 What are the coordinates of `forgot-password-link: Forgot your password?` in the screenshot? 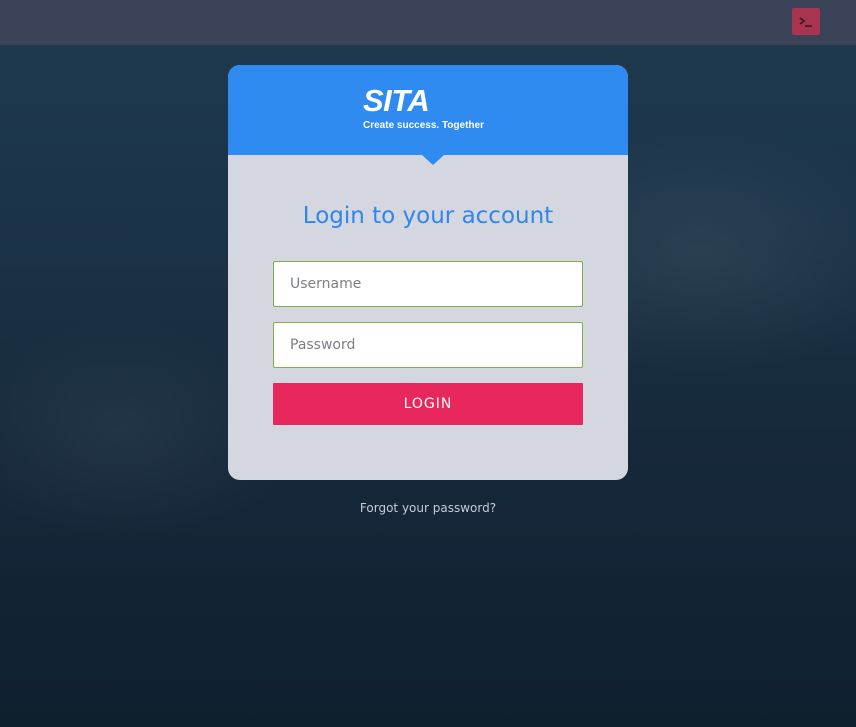 It's located at (428, 508).